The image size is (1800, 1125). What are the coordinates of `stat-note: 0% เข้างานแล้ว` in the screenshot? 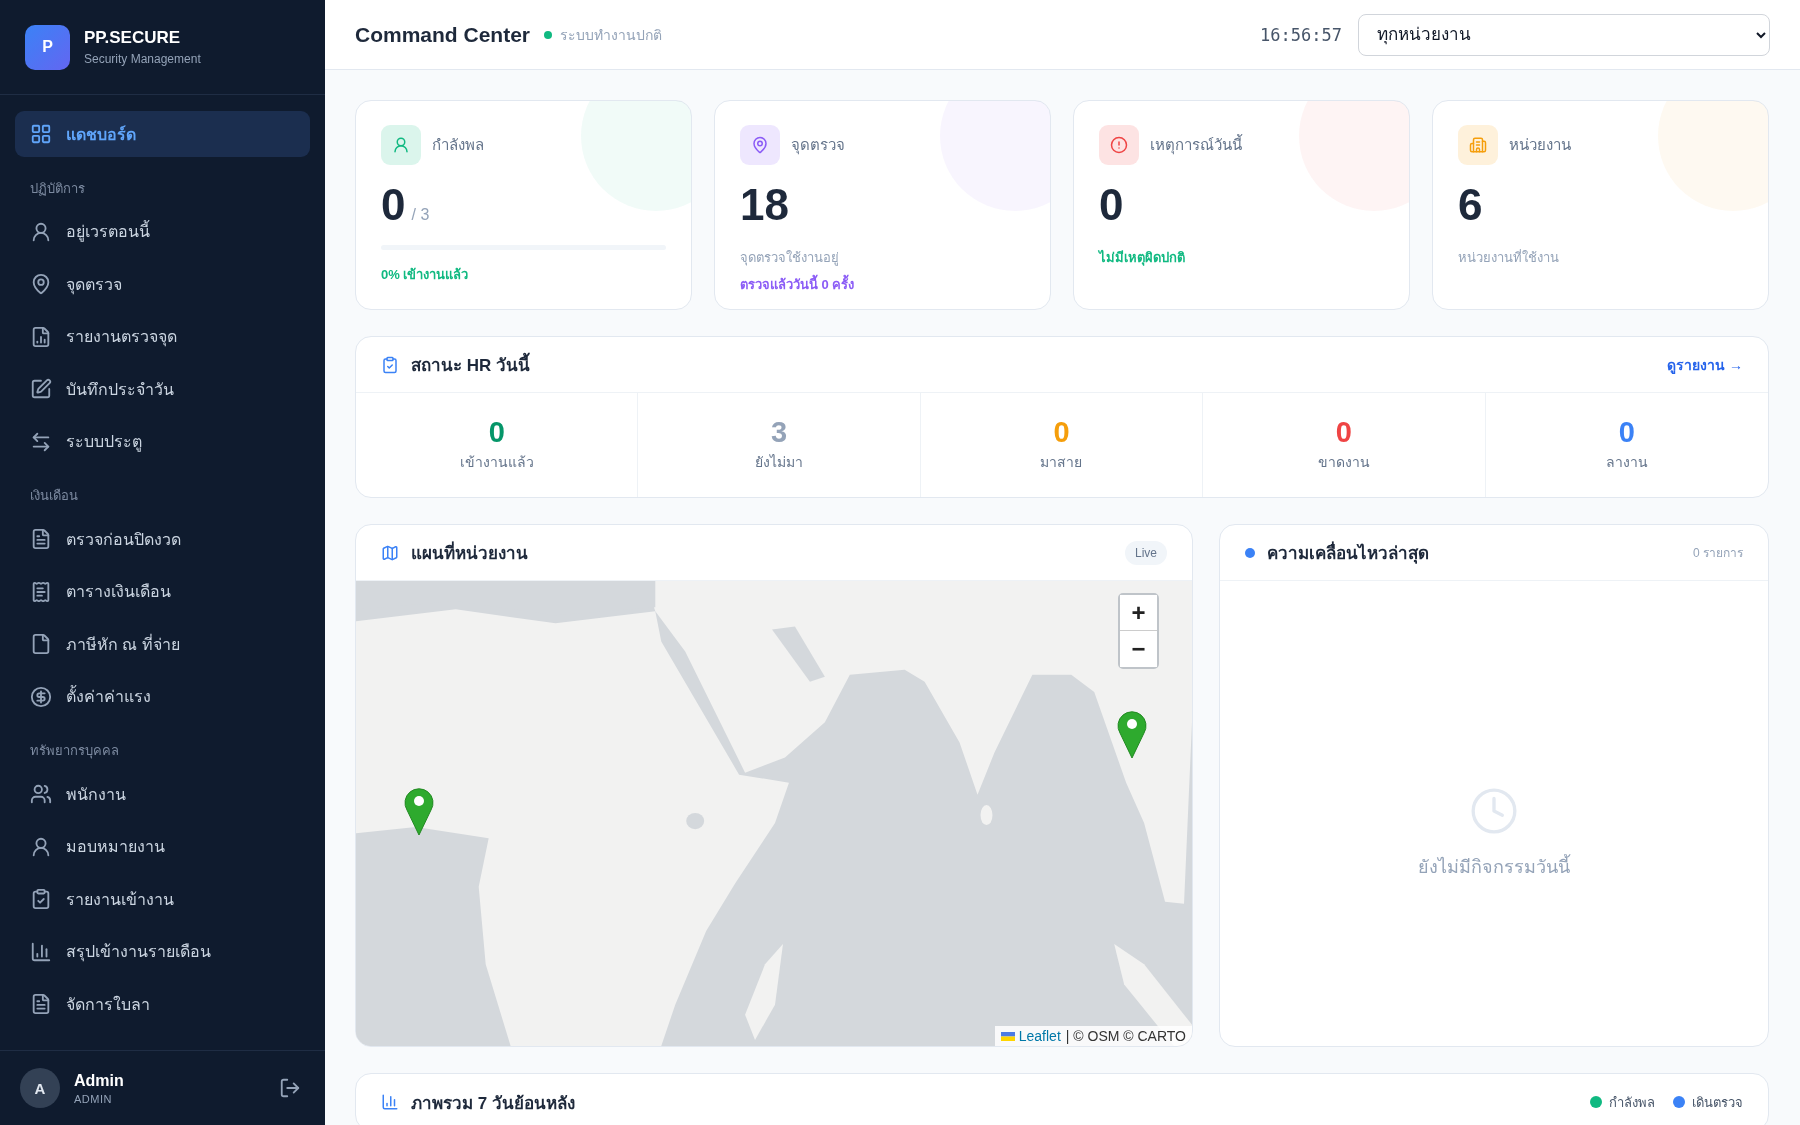 It's located at (425, 275).